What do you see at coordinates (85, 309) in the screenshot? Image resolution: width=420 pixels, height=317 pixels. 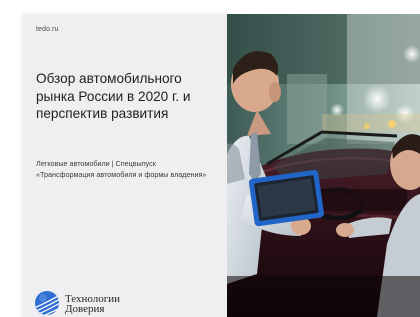 I see `logo-text-line2: Доверия` at bounding box center [85, 309].